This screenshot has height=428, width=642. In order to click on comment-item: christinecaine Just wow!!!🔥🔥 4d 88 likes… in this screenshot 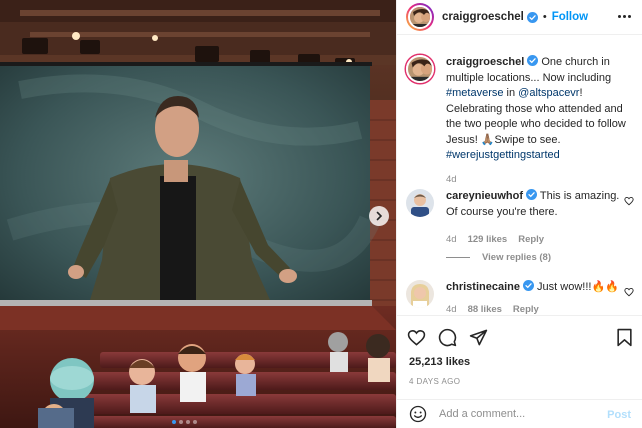, I will do `click(520, 297)`.